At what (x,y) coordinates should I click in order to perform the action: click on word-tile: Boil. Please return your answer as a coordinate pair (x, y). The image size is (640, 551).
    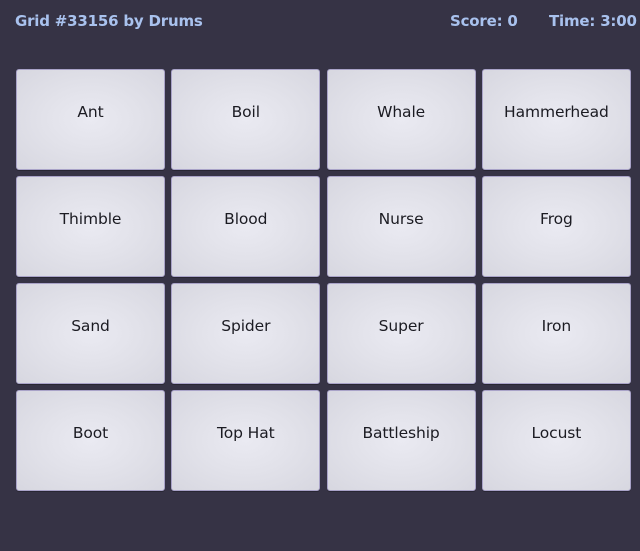
    Looking at the image, I should click on (246, 119).